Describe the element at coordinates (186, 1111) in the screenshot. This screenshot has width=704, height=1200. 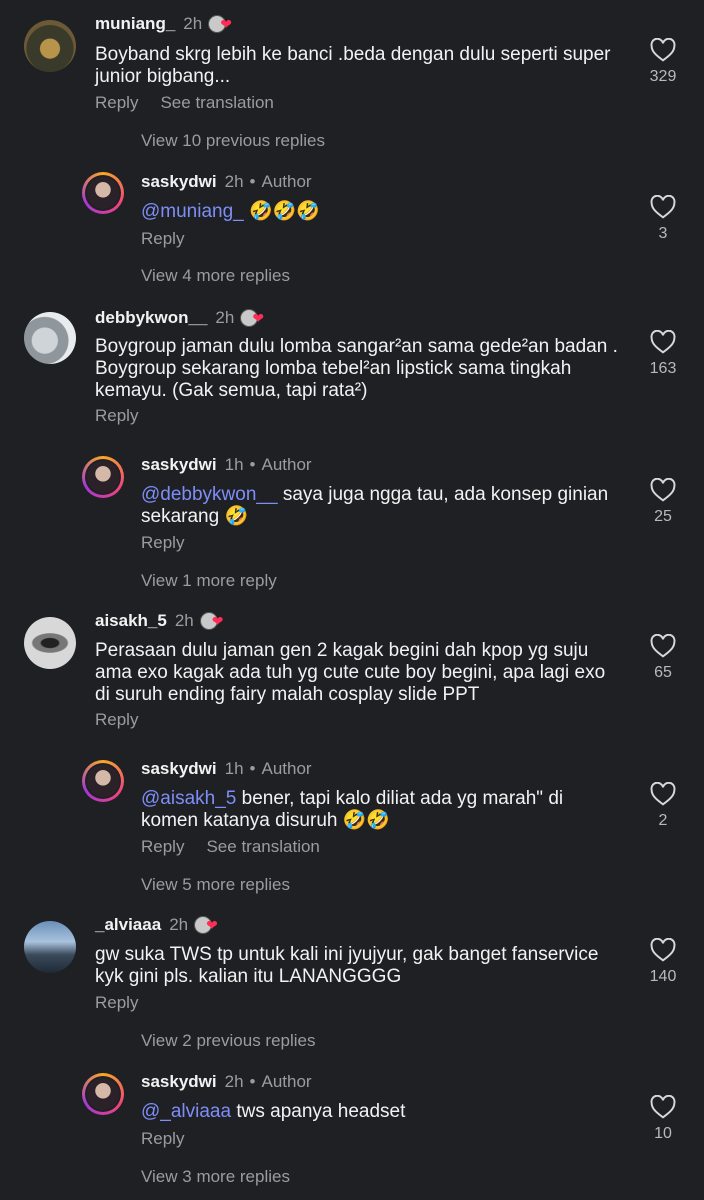
I see `mention-link: @_alviaaa` at that location.